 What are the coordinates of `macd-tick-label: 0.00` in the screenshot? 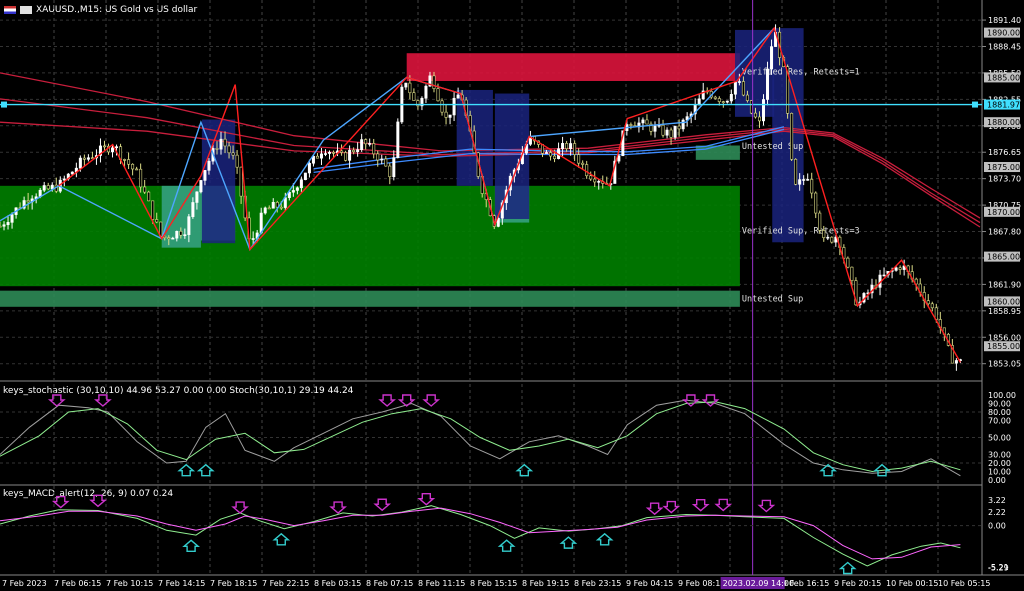 It's located at (997, 526).